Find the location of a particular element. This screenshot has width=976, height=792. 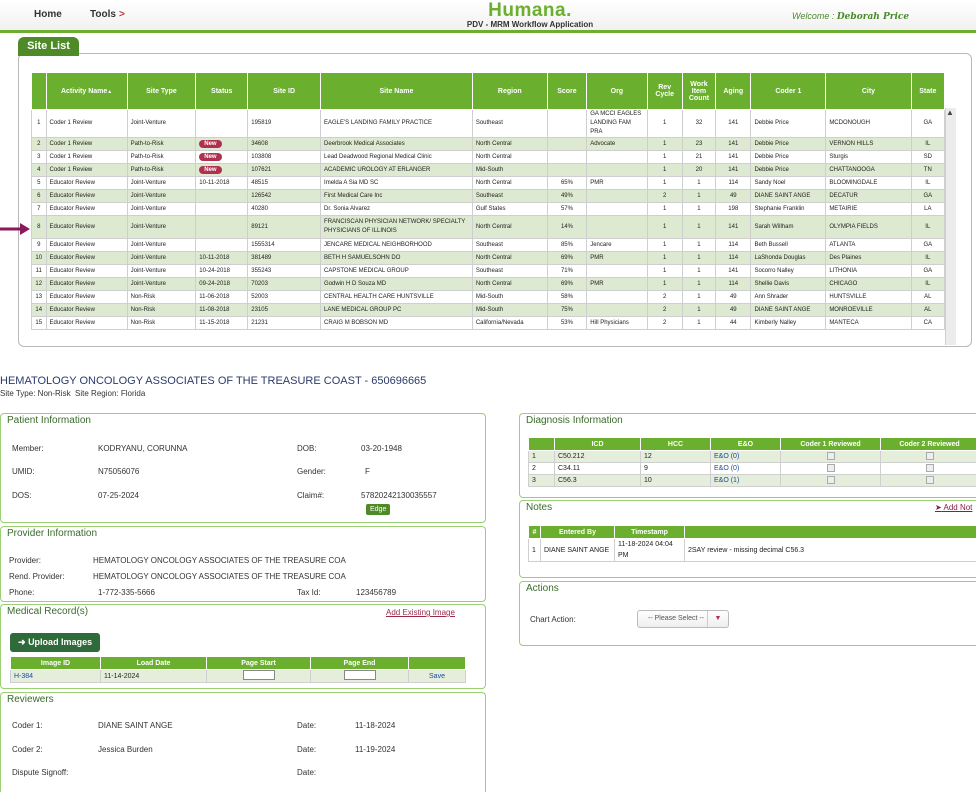

table-cell: C34.11 is located at coordinates (598, 469).